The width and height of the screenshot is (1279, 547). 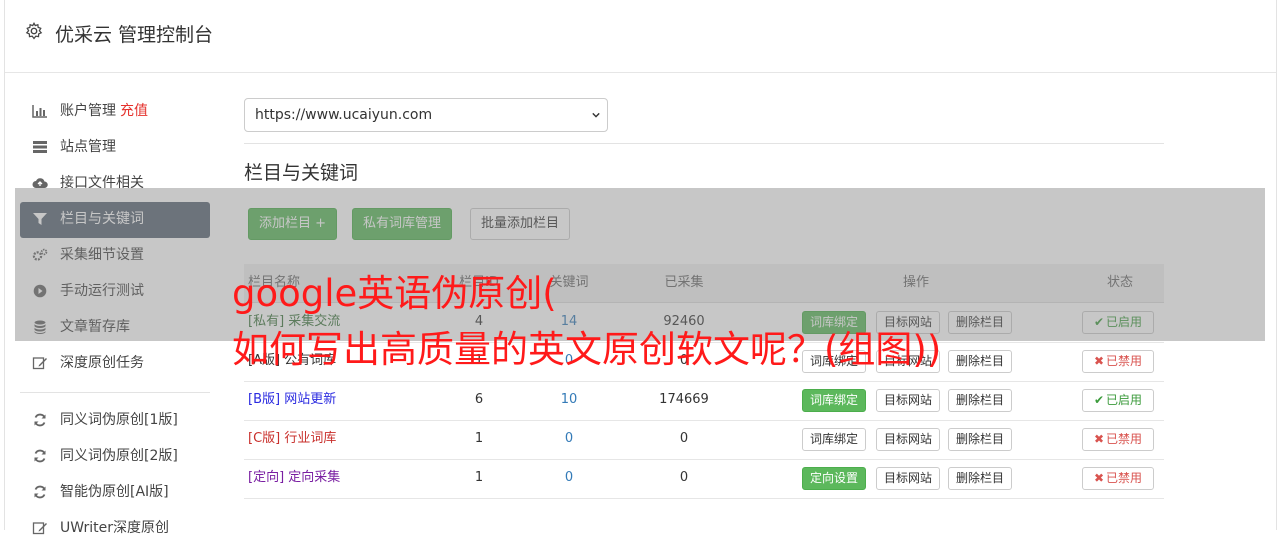 I want to click on watermark-line-1: google英语伪原创(, so click(x=394, y=293).